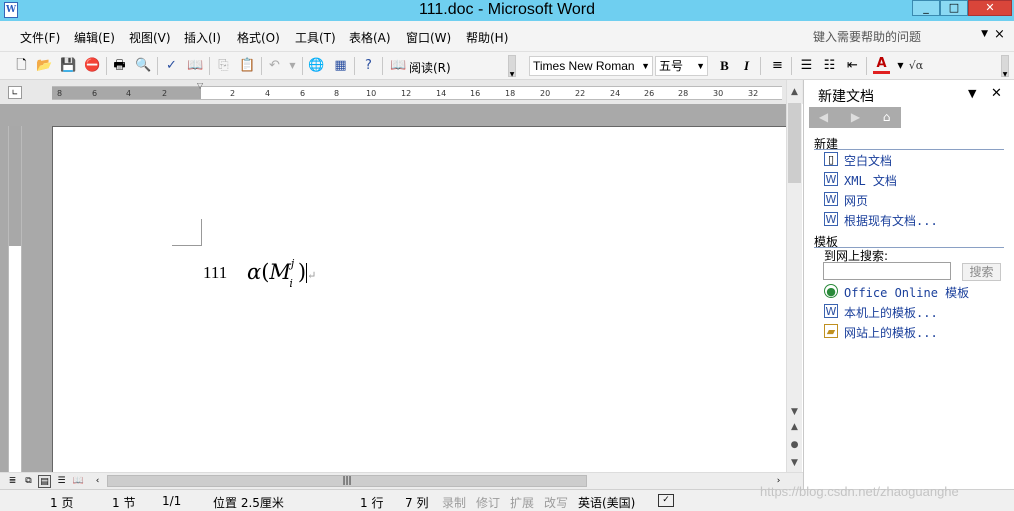 The image size is (1014, 511). What do you see at coordinates (981, 272) in the screenshot?
I see `template-search-button: 搜索` at bounding box center [981, 272].